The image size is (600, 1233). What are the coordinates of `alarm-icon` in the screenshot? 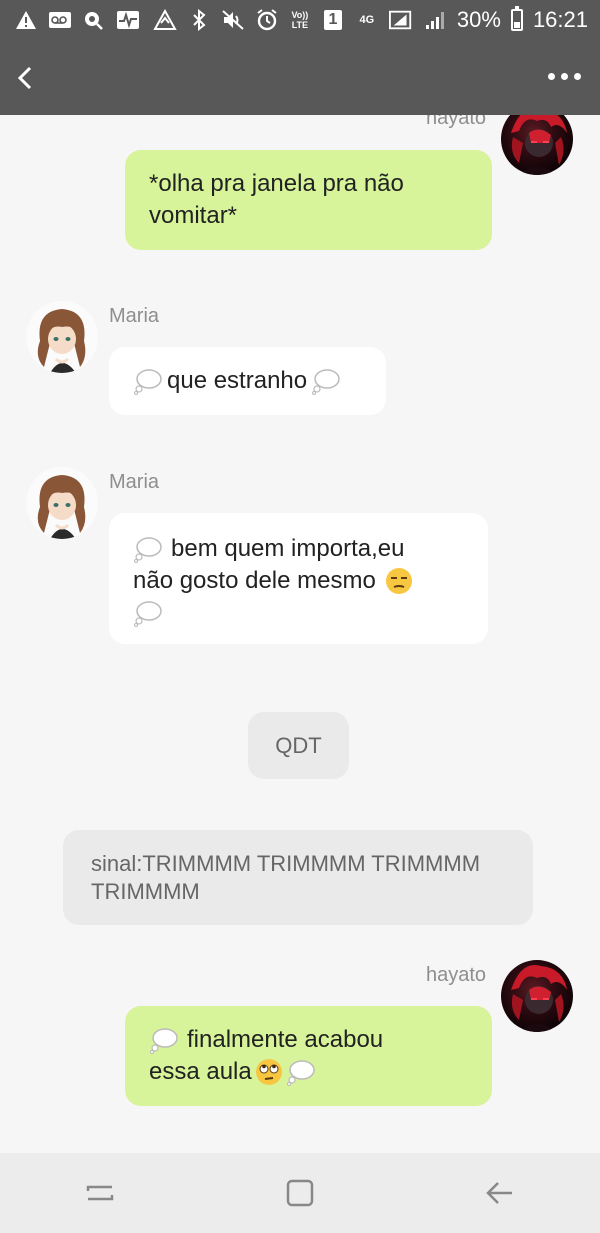 It's located at (267, 20).